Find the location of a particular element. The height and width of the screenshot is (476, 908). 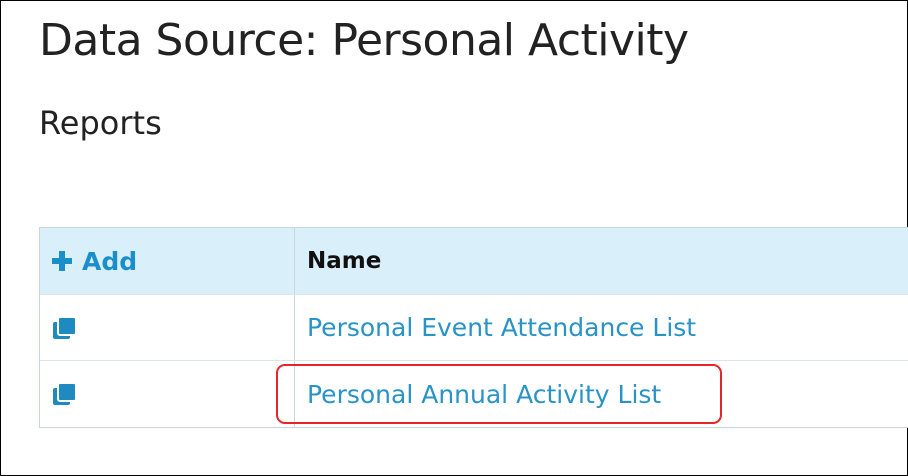

page-title: Data Source: Personal Activity is located at coordinates (364, 40).